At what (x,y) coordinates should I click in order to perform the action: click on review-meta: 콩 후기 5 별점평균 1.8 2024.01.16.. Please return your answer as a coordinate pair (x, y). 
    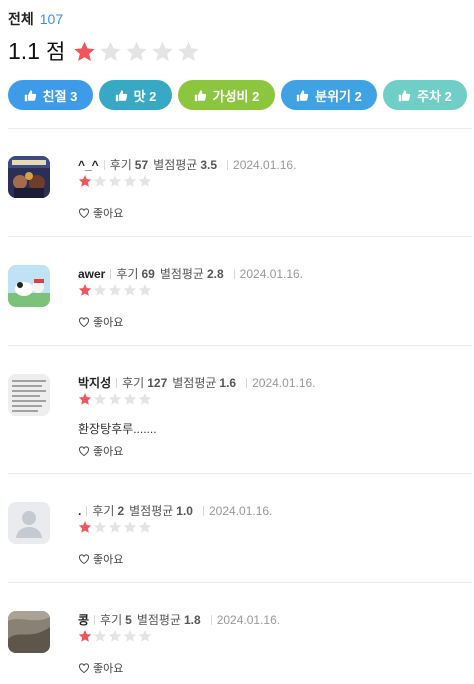
    Looking at the image, I should click on (179, 619).